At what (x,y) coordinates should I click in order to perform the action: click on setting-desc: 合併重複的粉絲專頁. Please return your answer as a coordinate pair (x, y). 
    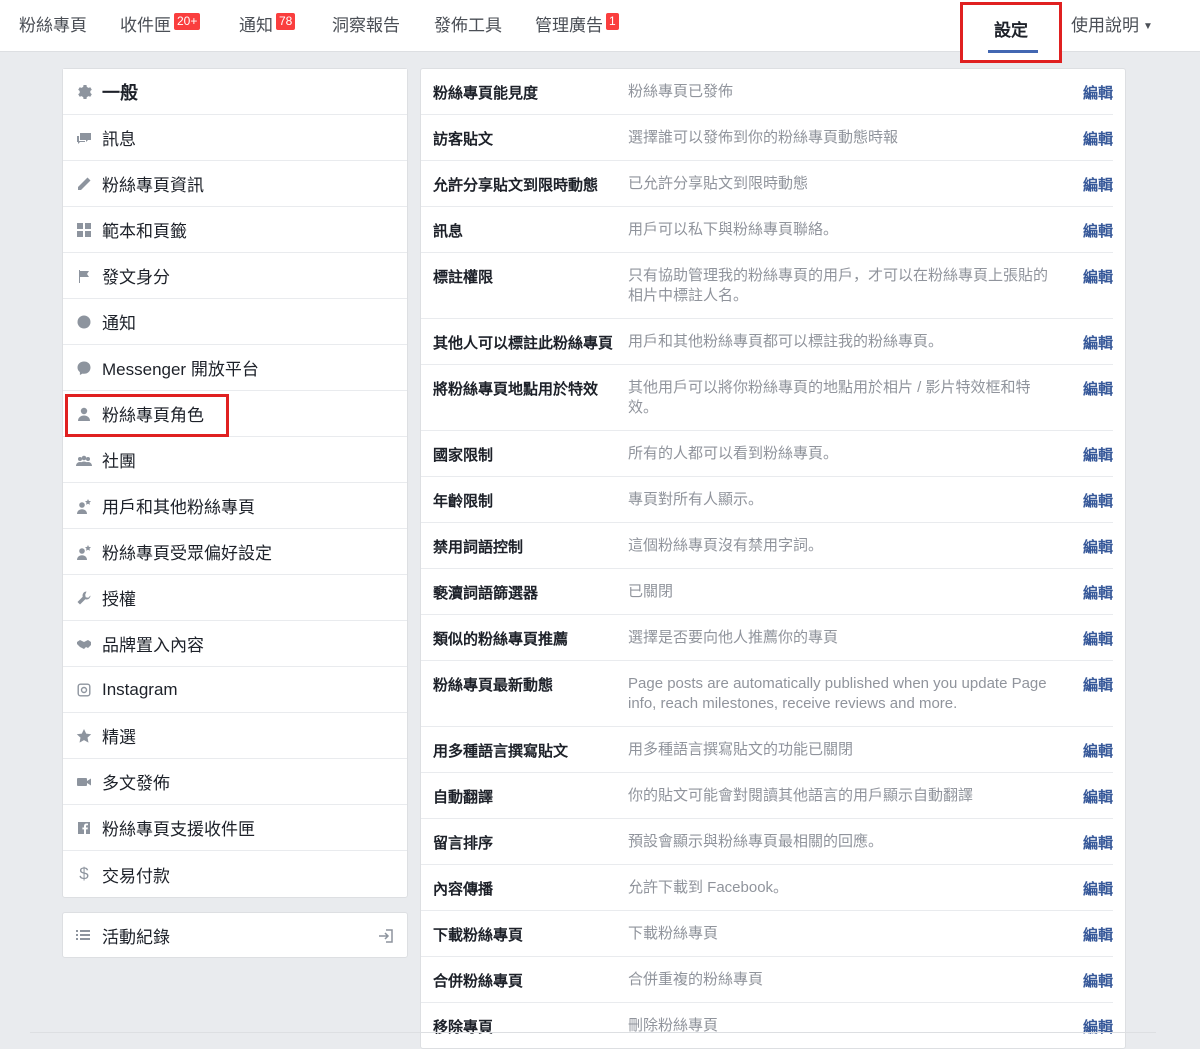
    Looking at the image, I should click on (696, 979).